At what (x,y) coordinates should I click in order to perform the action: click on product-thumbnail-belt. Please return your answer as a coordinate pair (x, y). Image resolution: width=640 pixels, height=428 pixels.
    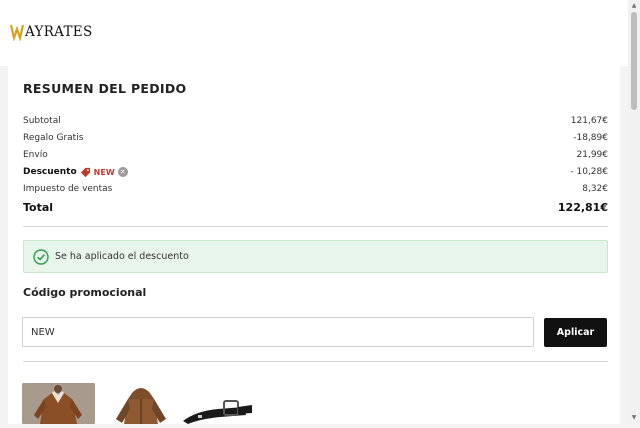
    Looking at the image, I should click on (215, 403).